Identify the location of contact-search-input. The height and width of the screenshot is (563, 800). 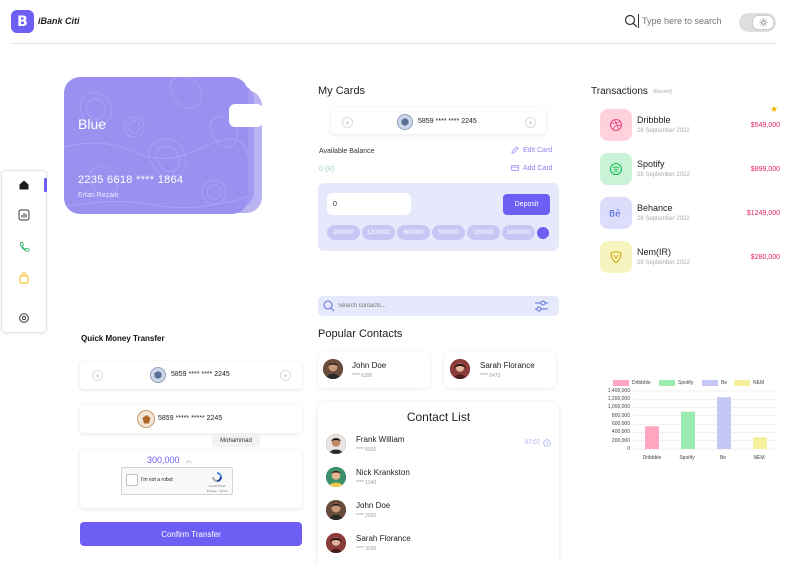
(428, 306).